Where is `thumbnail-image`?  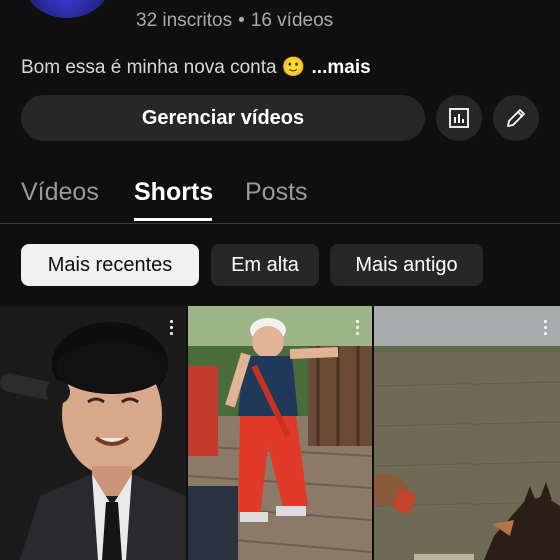
thumbnail-image is located at coordinates (280, 433).